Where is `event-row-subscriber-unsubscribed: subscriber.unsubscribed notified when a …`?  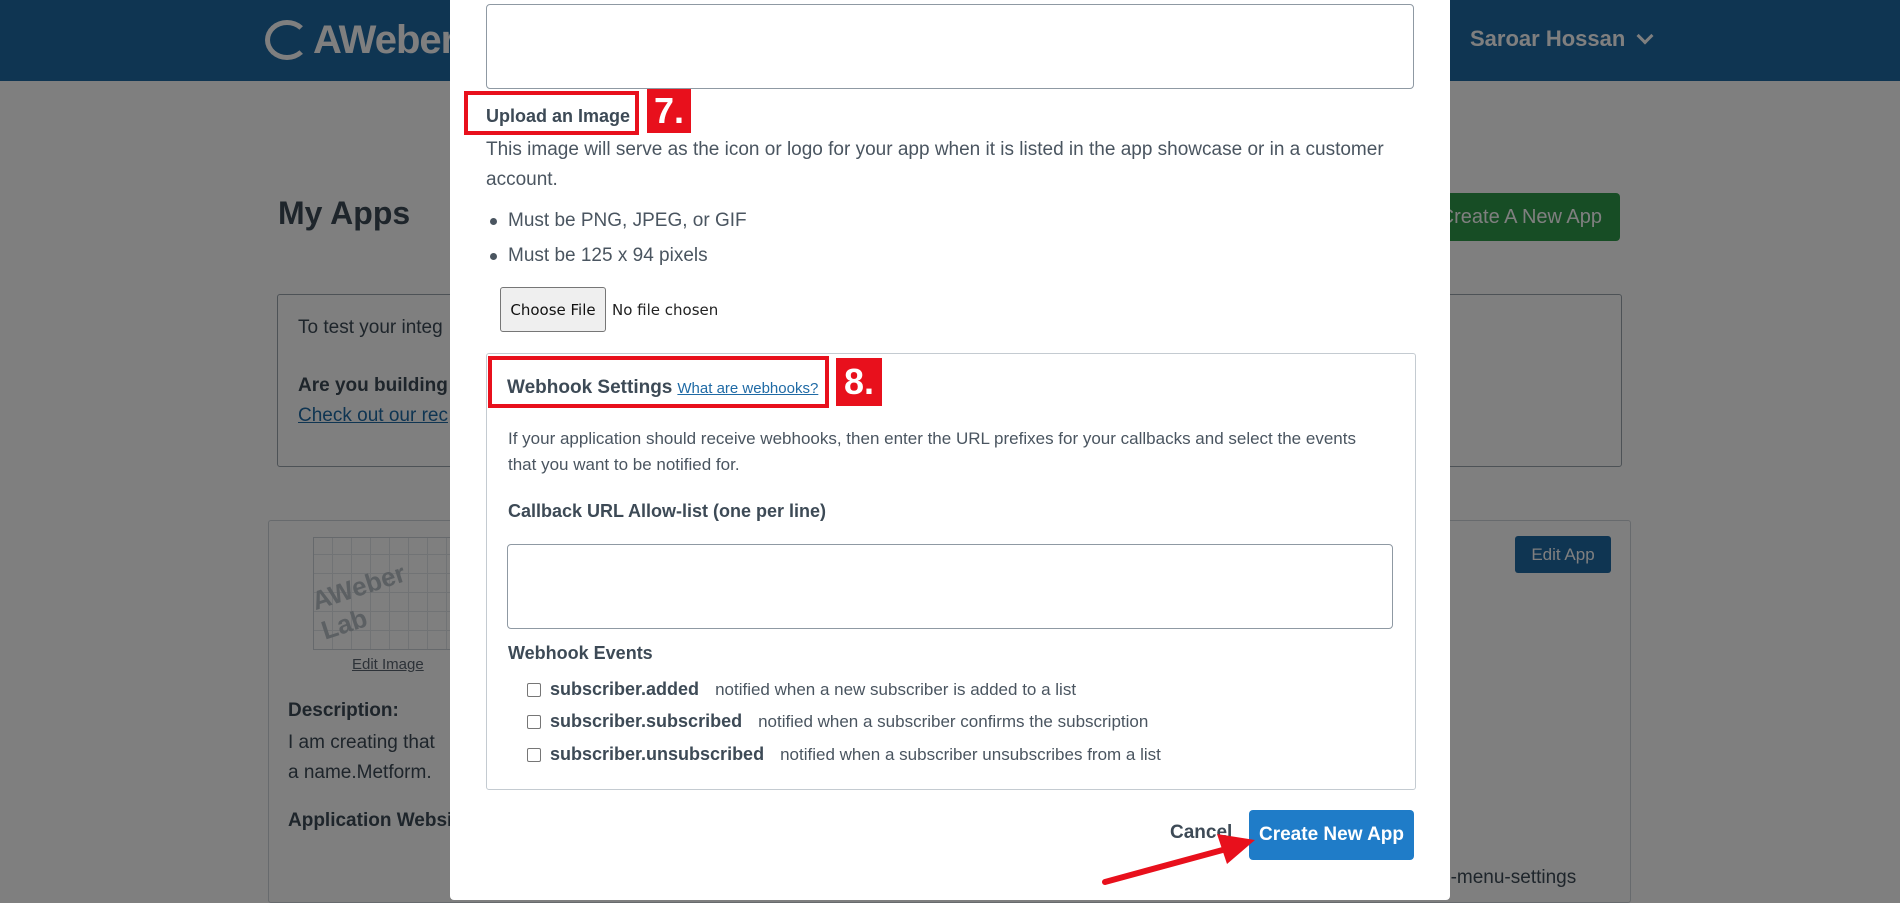 event-row-subscriber-unsubscribed: subscriber.unsubscribed notified when a … is located at coordinates (844, 754).